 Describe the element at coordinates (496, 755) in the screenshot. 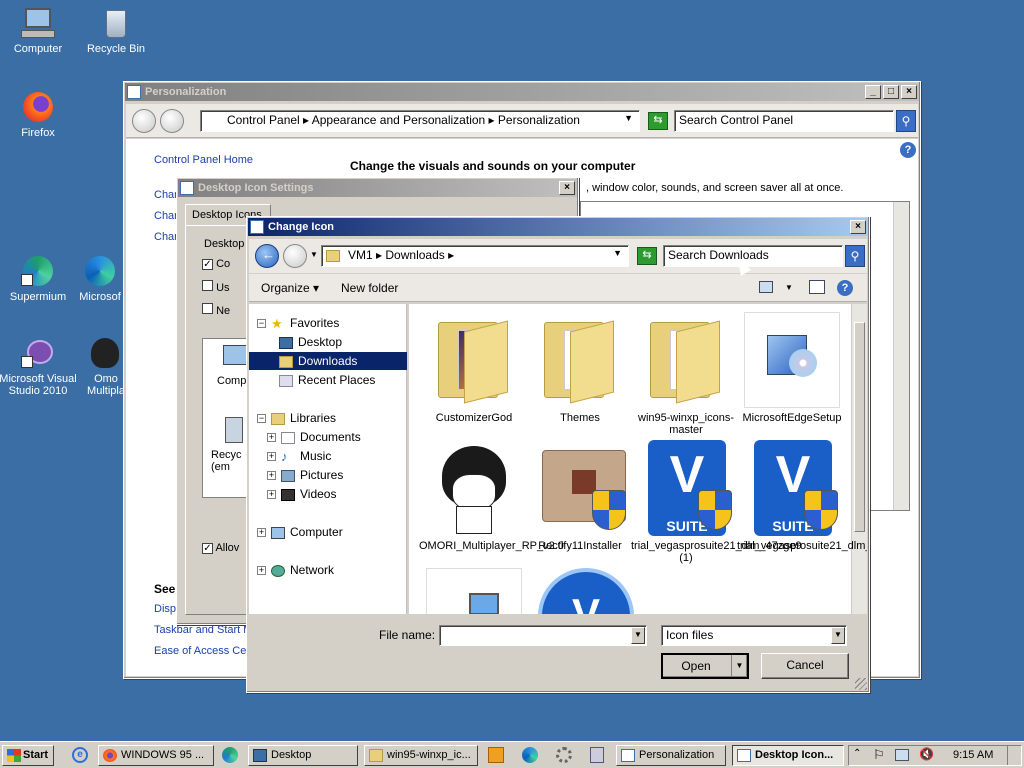

I see `media-player-icon` at that location.